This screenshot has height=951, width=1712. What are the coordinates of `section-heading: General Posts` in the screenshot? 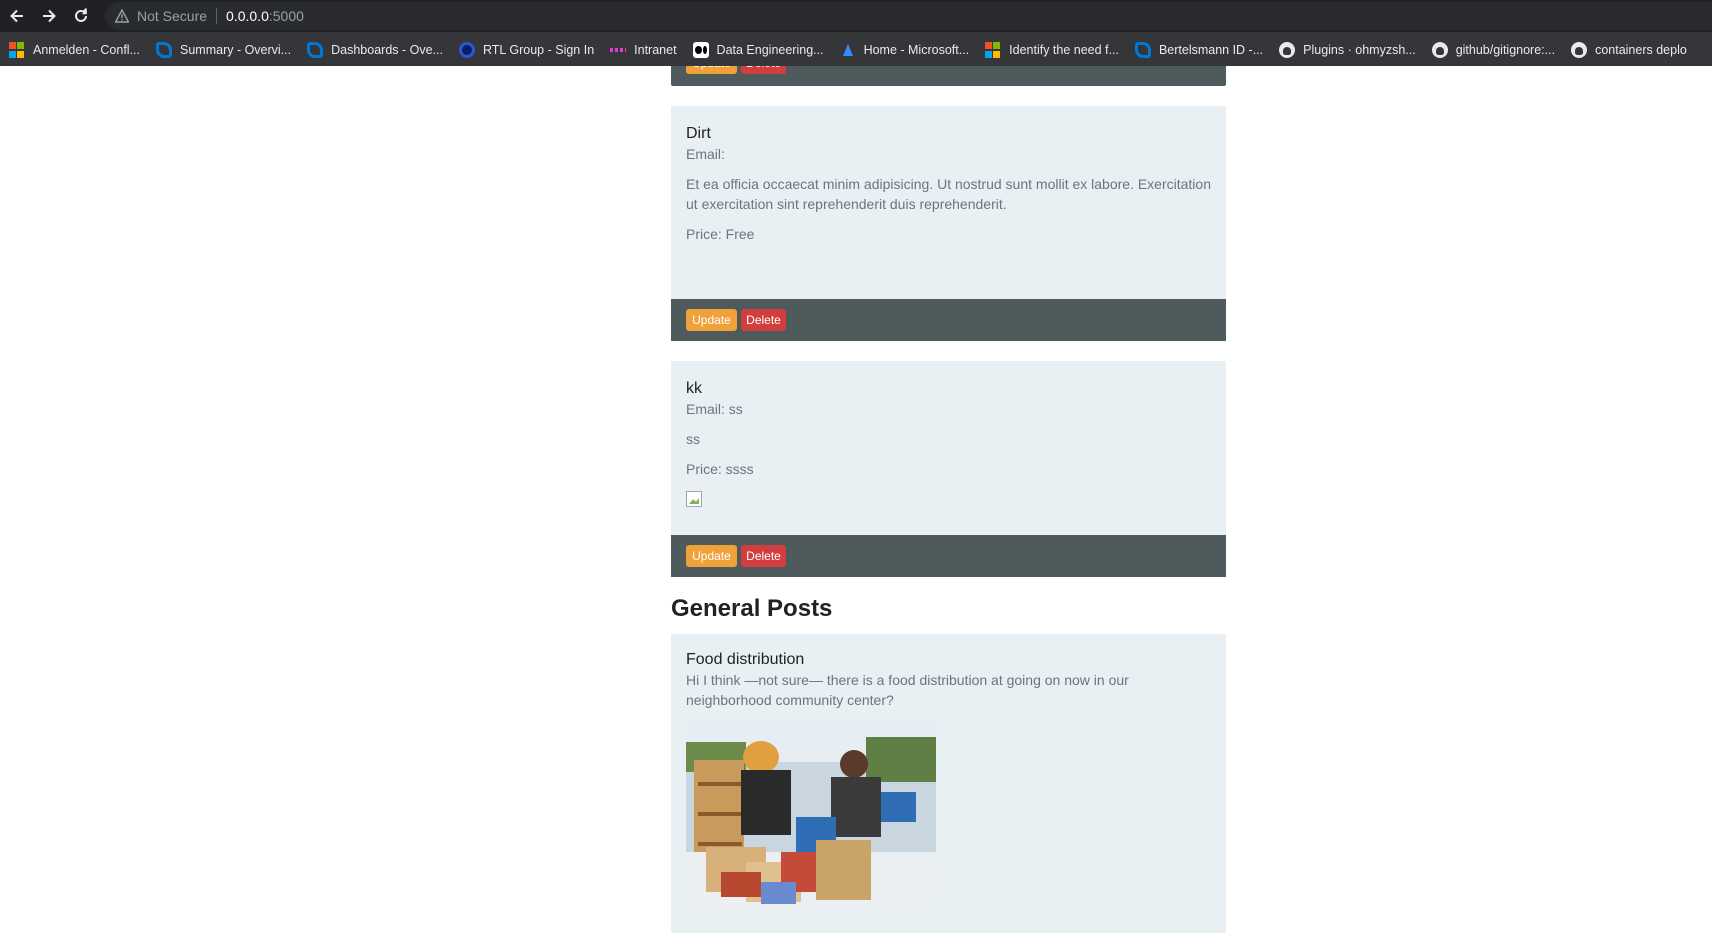 It's located at (752, 608).